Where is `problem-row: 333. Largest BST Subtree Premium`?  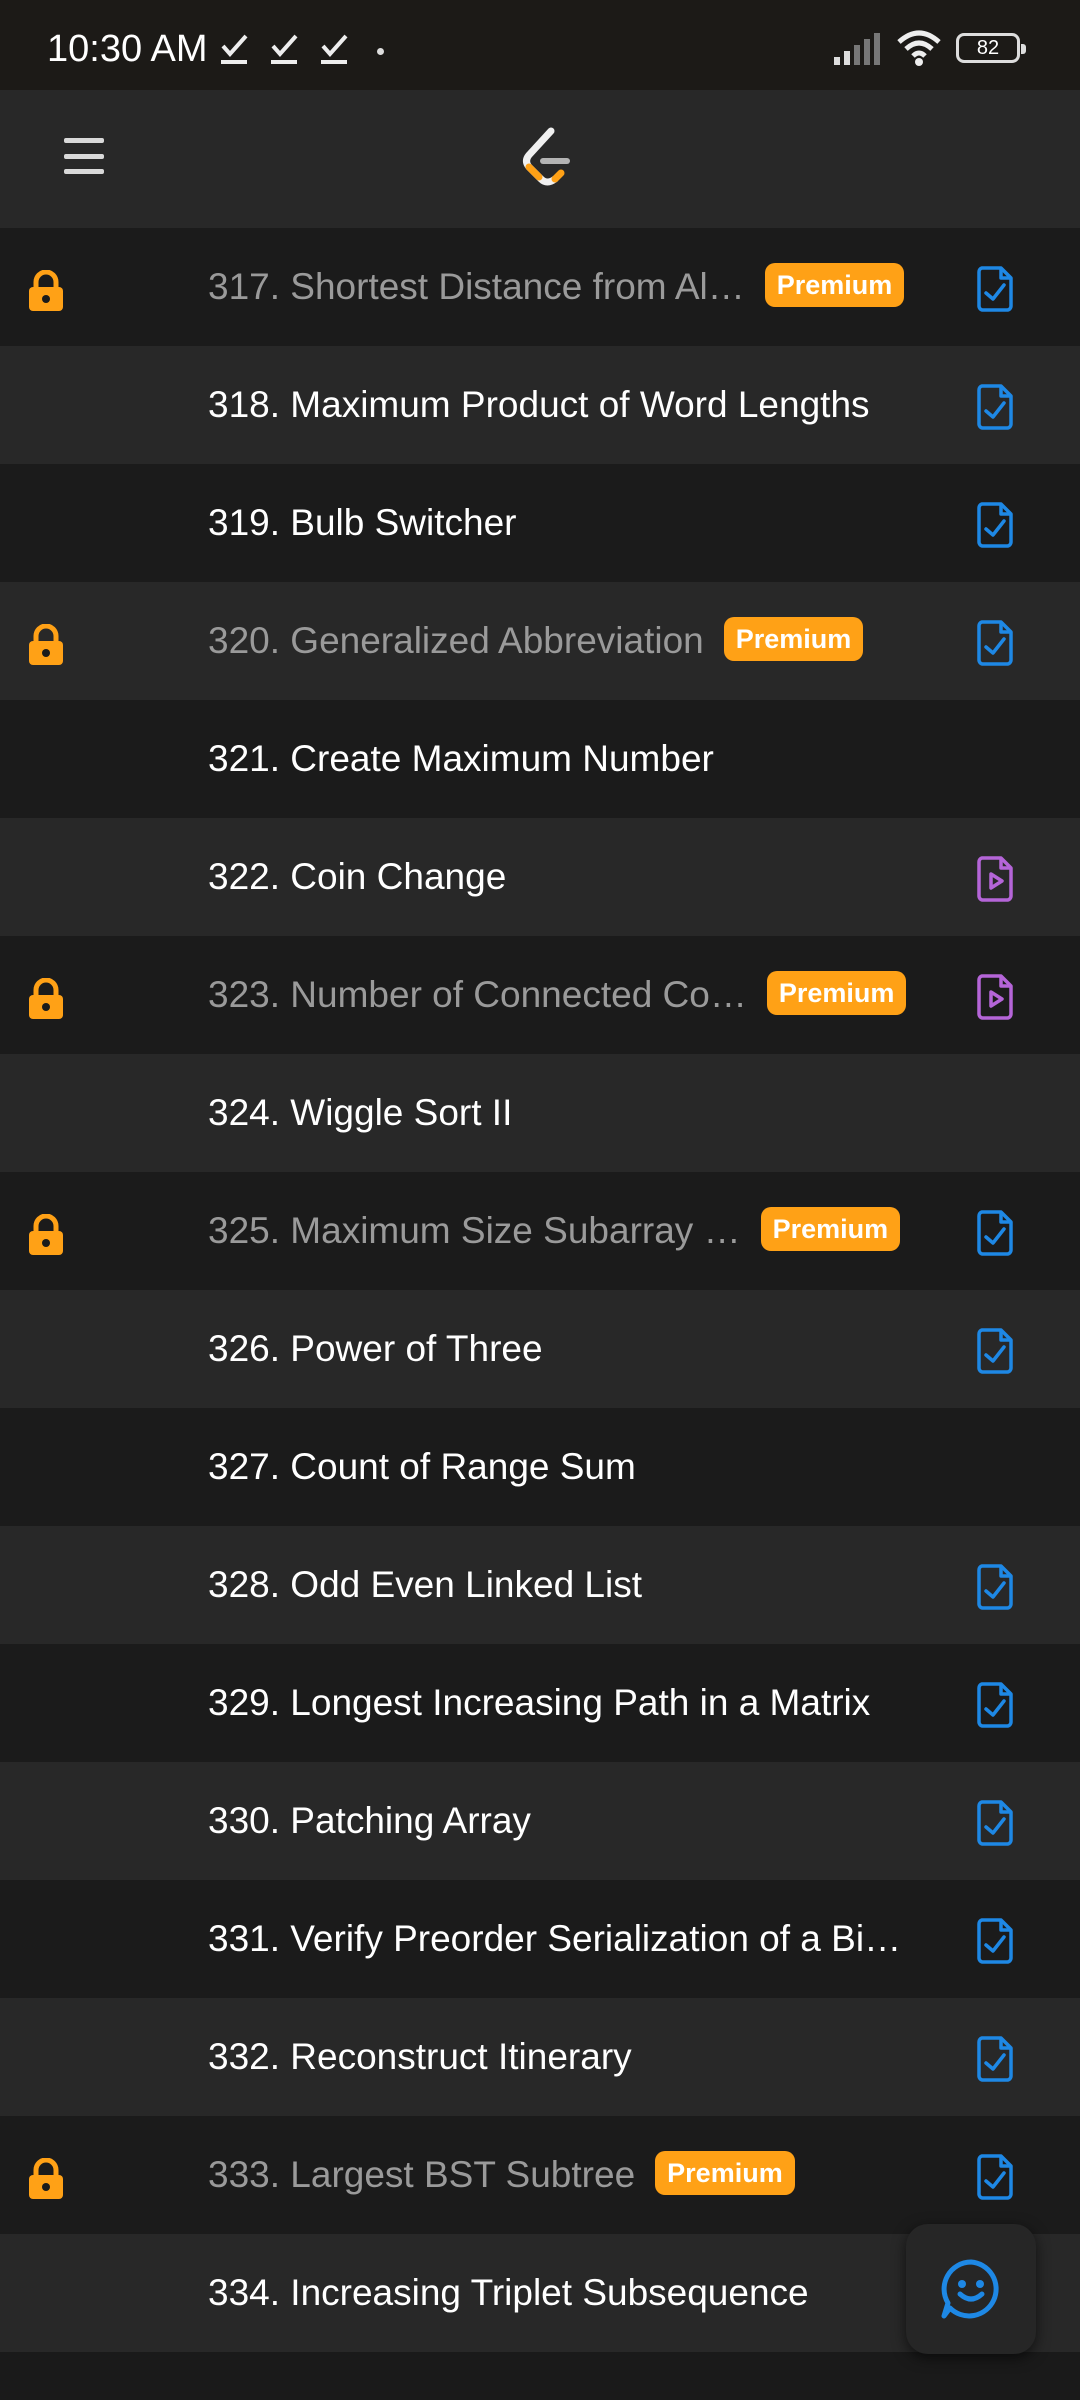
problem-row: 333. Largest BST Subtree Premium is located at coordinates (540, 2175).